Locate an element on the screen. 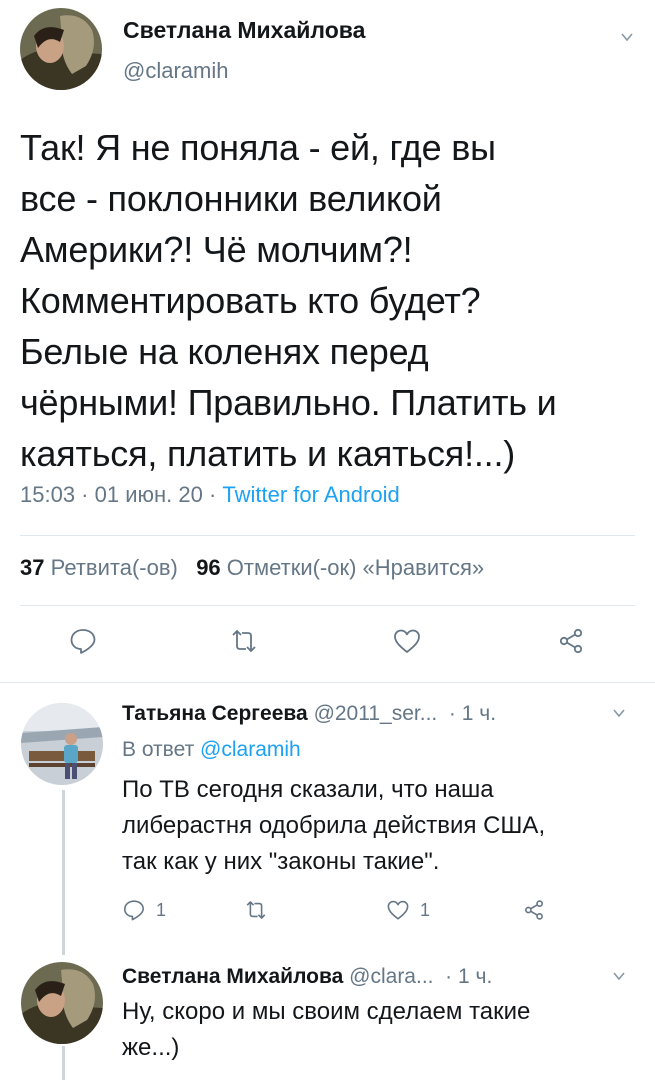 This screenshot has width=655, height=1080. tweet-text-line: Америки?! Чё молчим?! is located at coordinates (216, 249).